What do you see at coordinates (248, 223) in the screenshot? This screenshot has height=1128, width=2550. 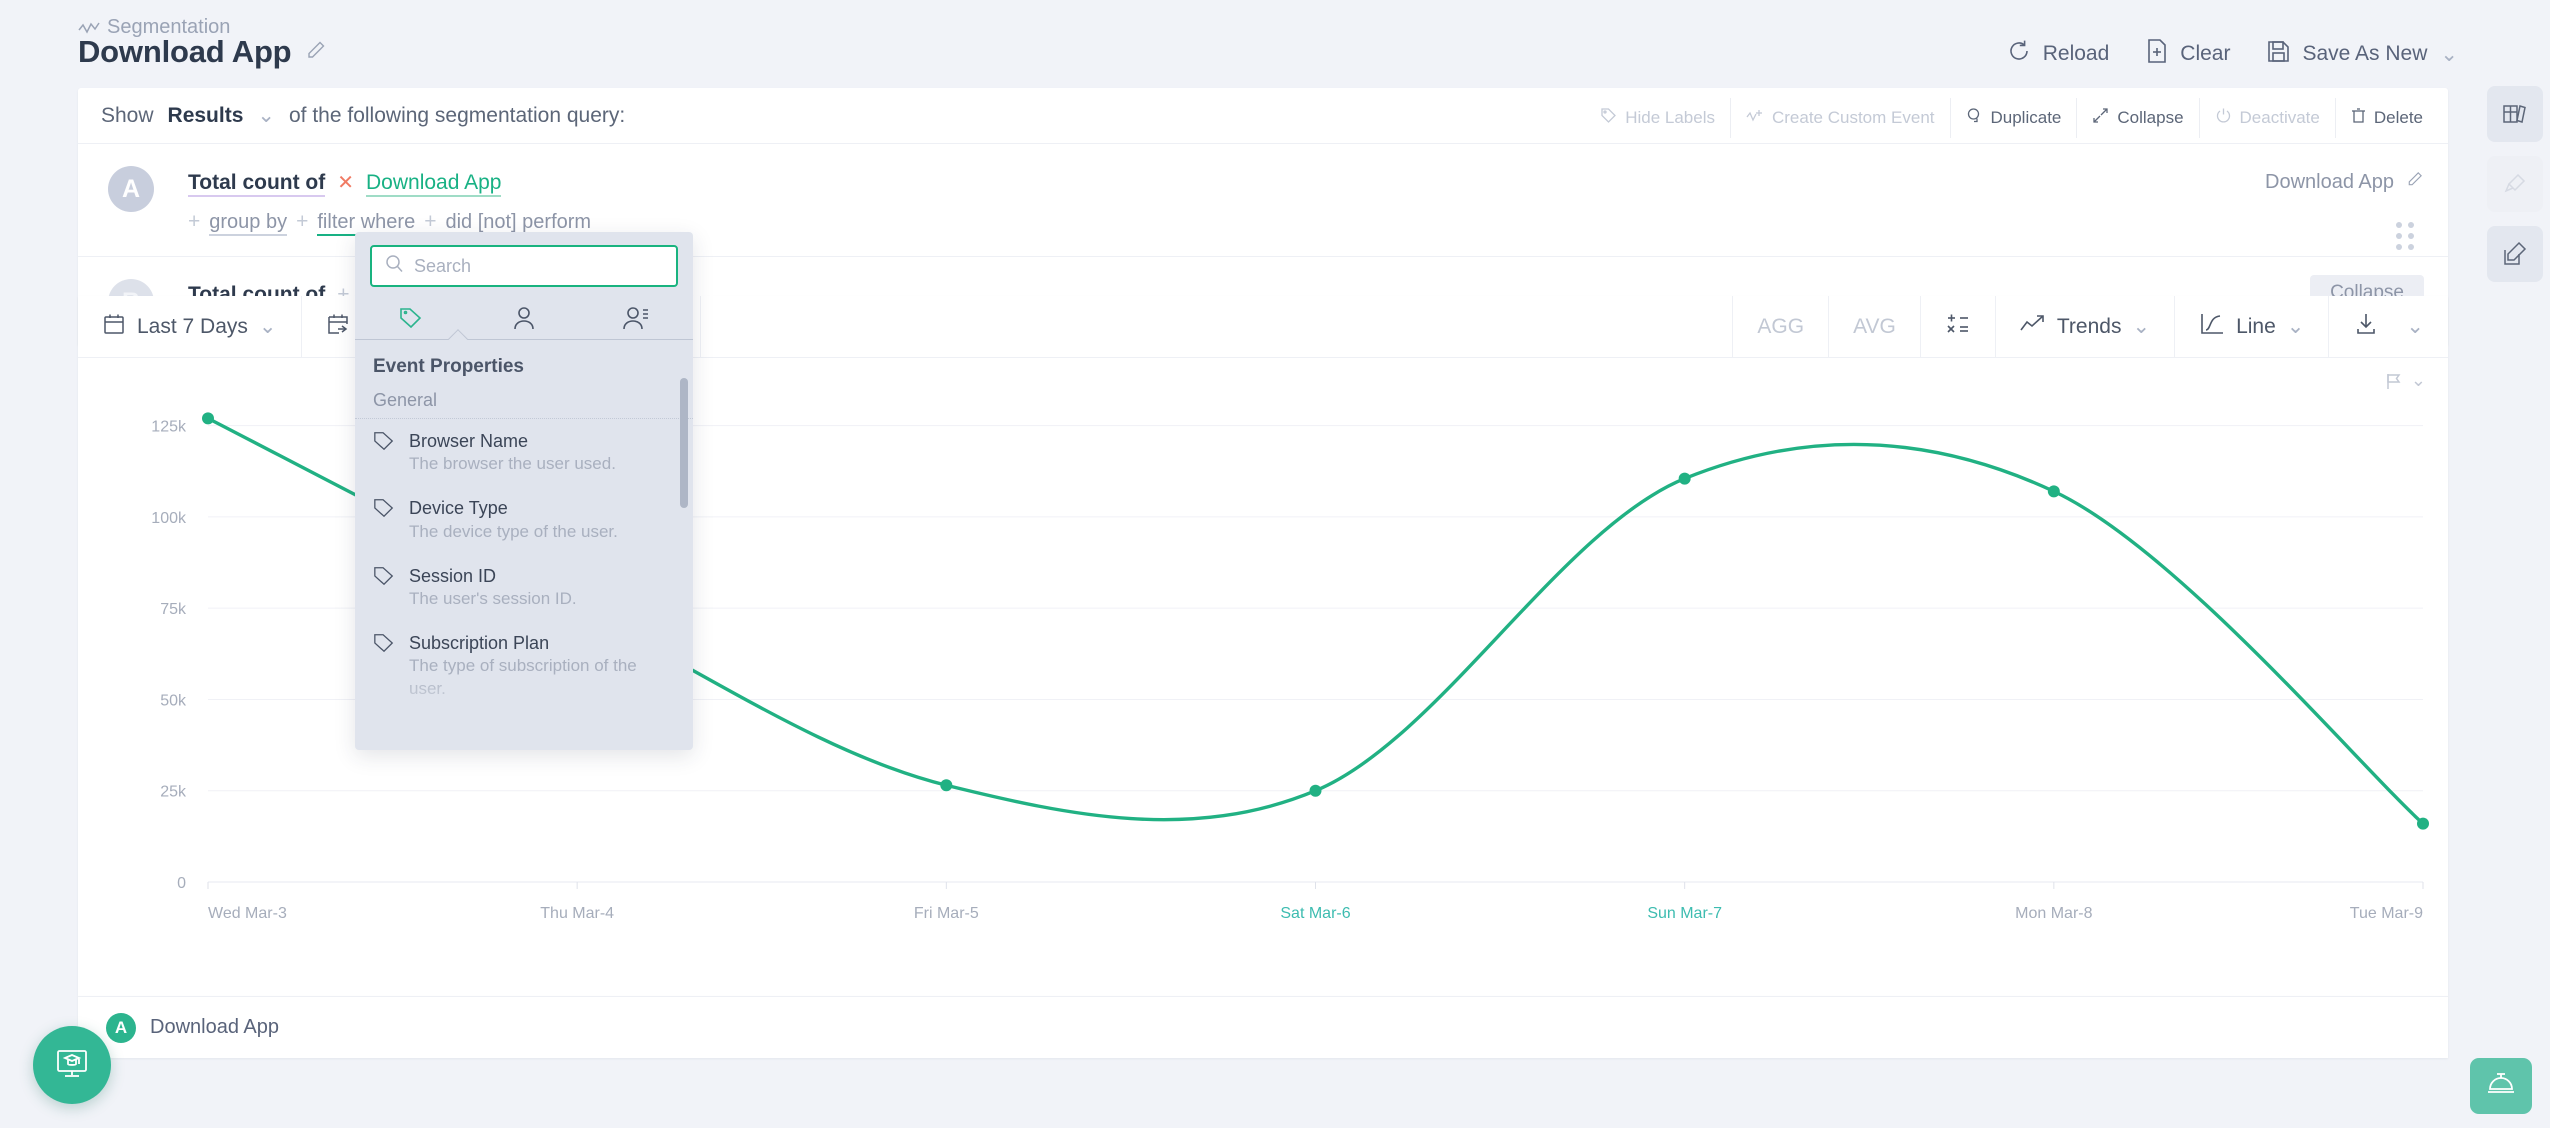 I see `group-by-button: group by` at bounding box center [248, 223].